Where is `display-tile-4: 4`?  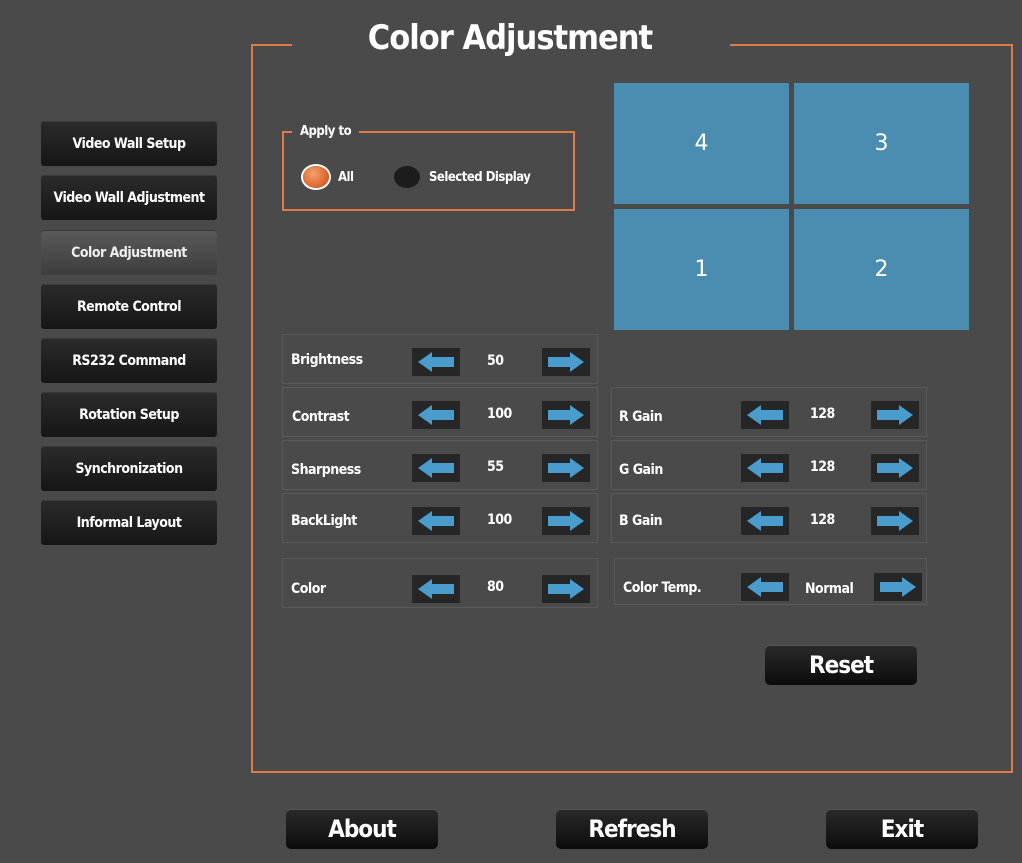
display-tile-4: 4 is located at coordinates (701, 143).